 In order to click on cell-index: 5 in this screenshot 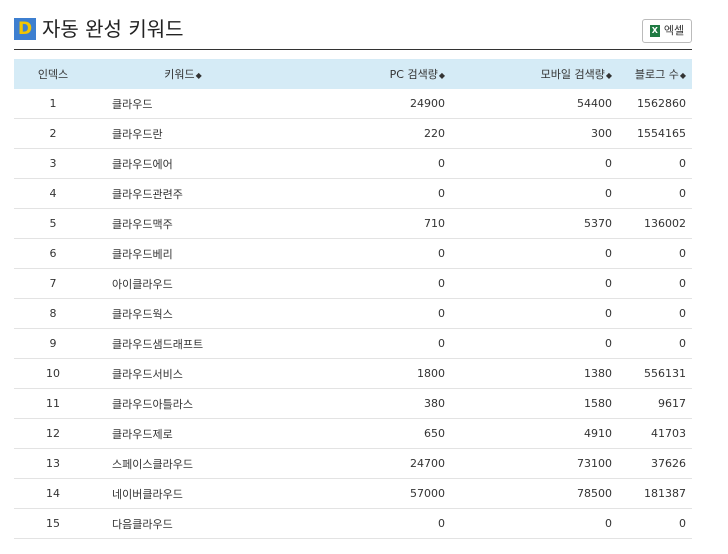, I will do `click(53, 223)`.